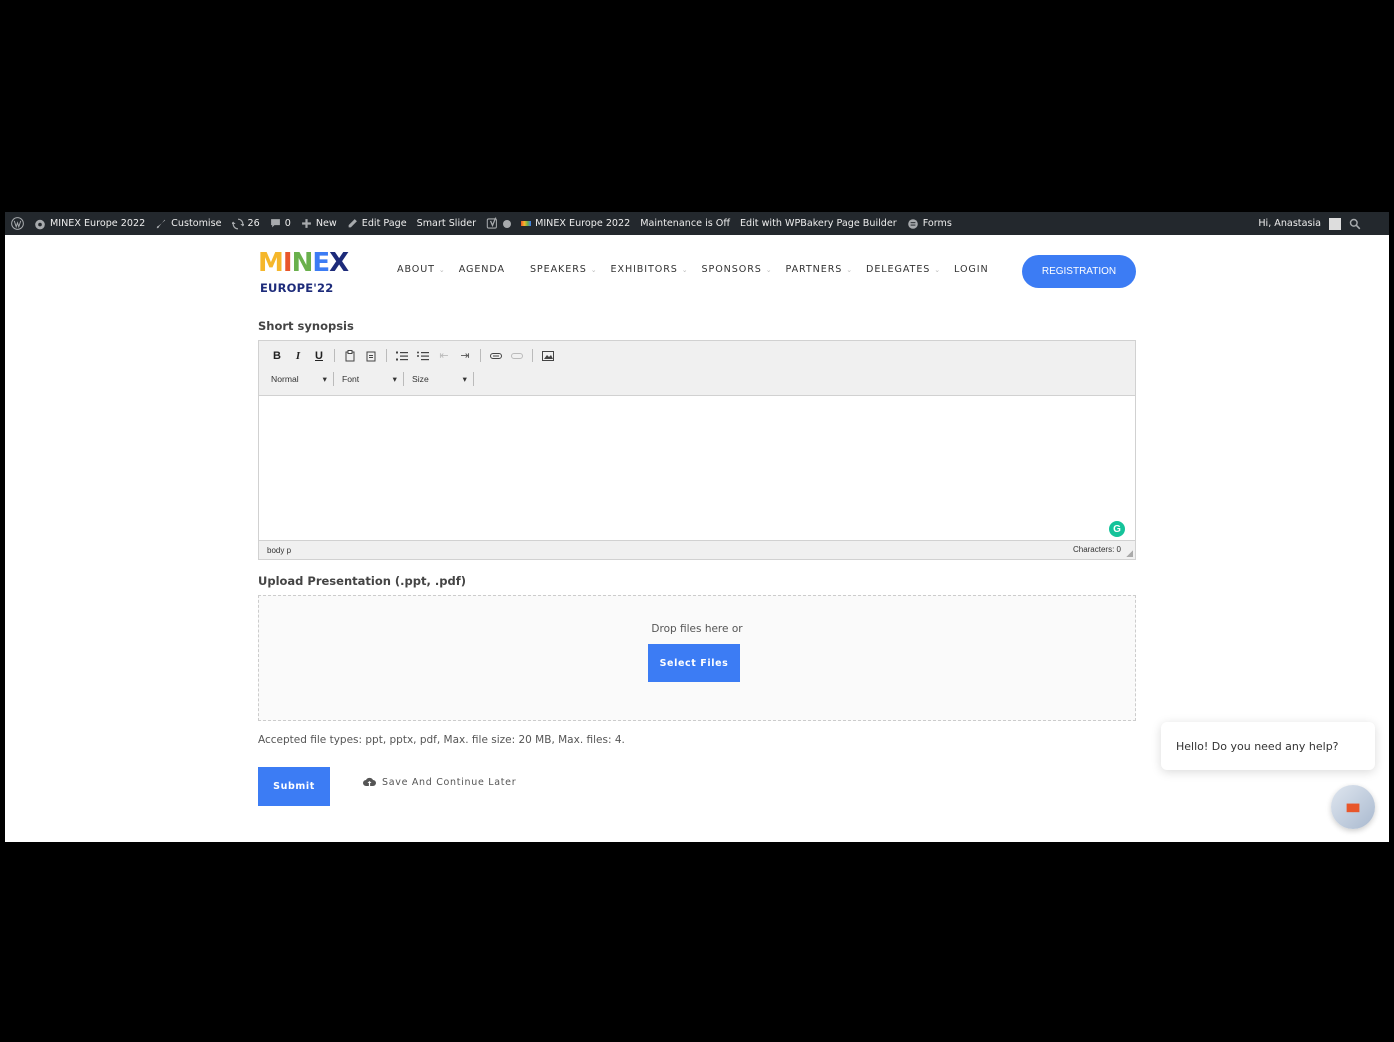 The height and width of the screenshot is (1042, 1394). Describe the element at coordinates (319, 355) in the screenshot. I see `underline-icon: U` at that location.